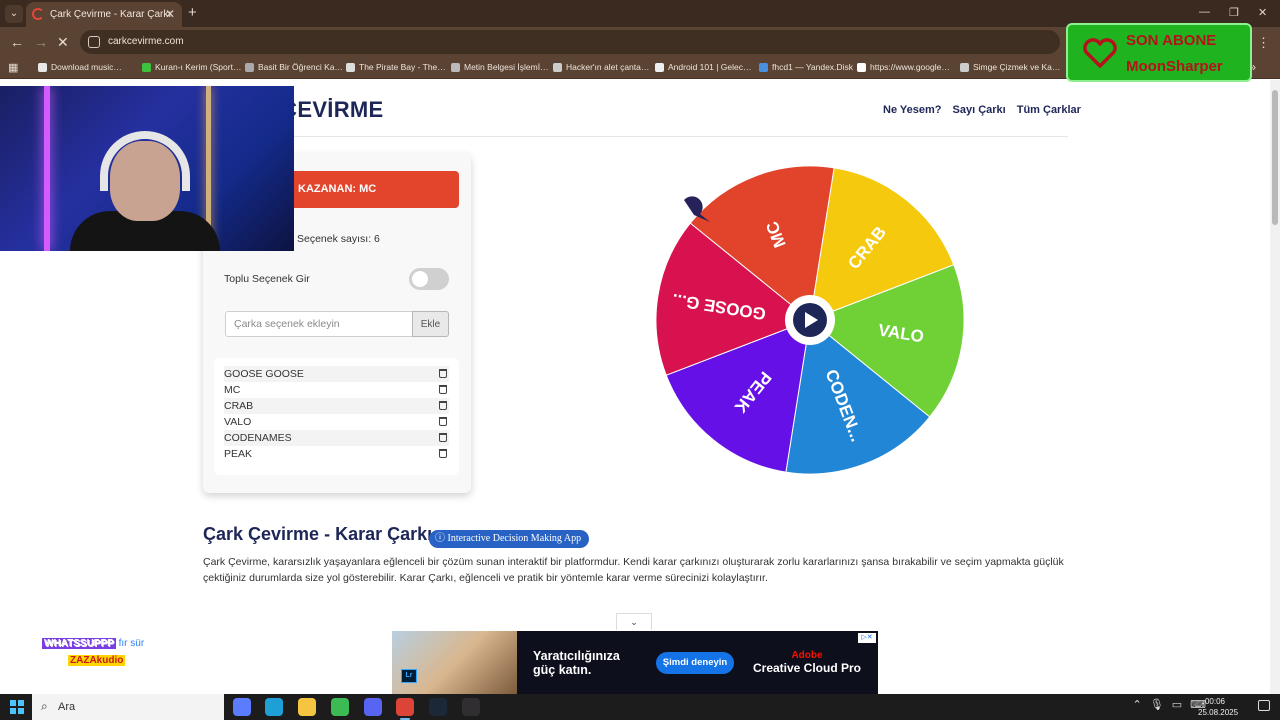 This screenshot has width=1280, height=720. I want to click on edge-app-icon, so click(274, 707).